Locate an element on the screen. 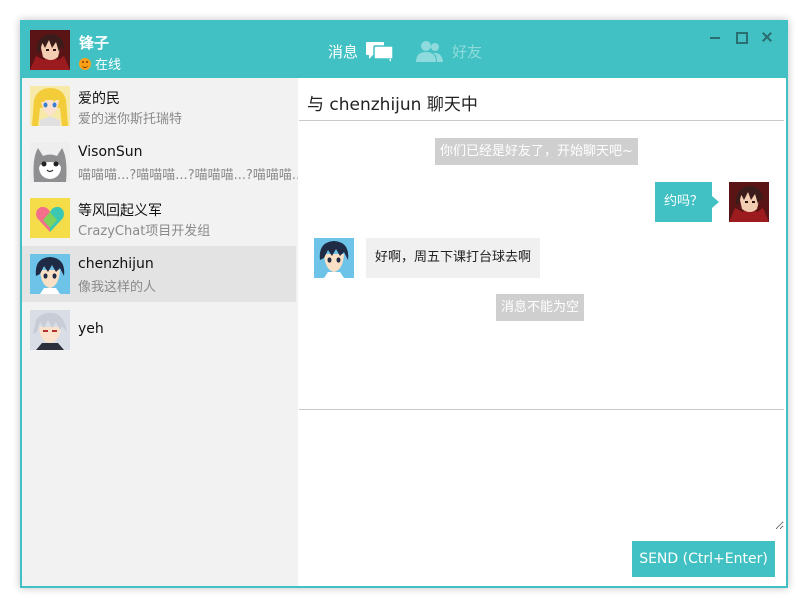 This screenshot has height=608, width=808. contact-name: 等风回起义军 is located at coordinates (120, 211).